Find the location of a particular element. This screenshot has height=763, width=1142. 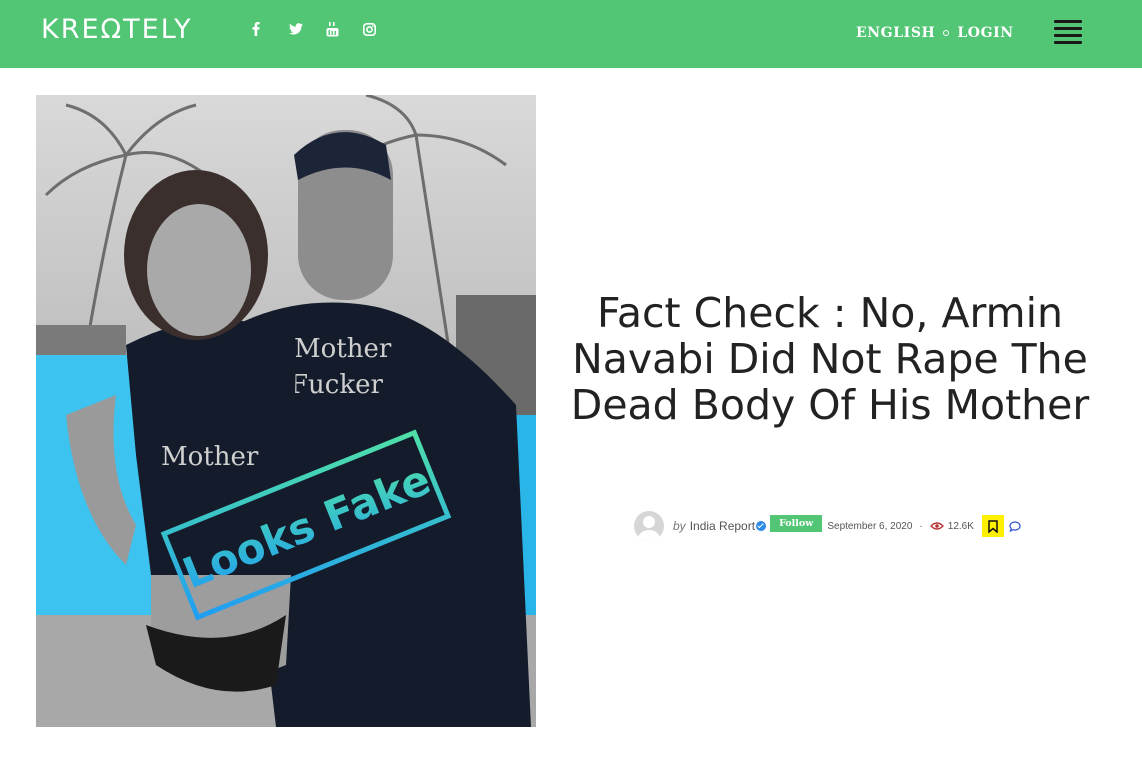

top-navigation-bar: KREΩTELY ENGLISH LOGIN is located at coordinates (571, 34).